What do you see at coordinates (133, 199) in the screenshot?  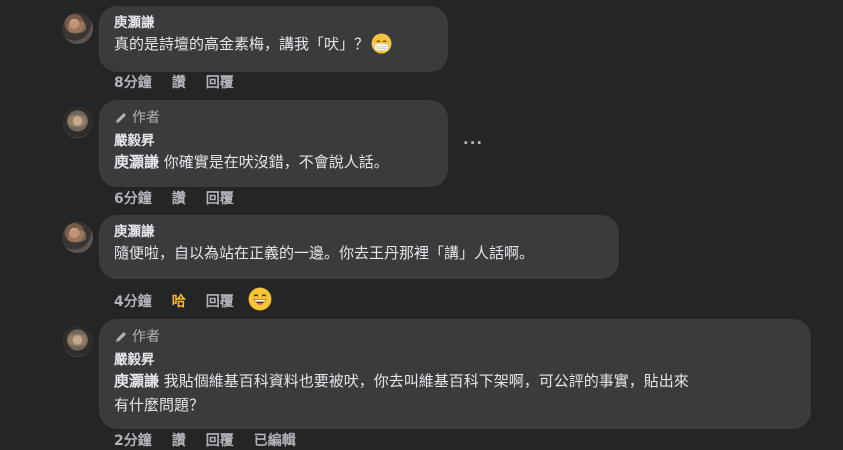 I see `timestamp: 6分鐘` at bounding box center [133, 199].